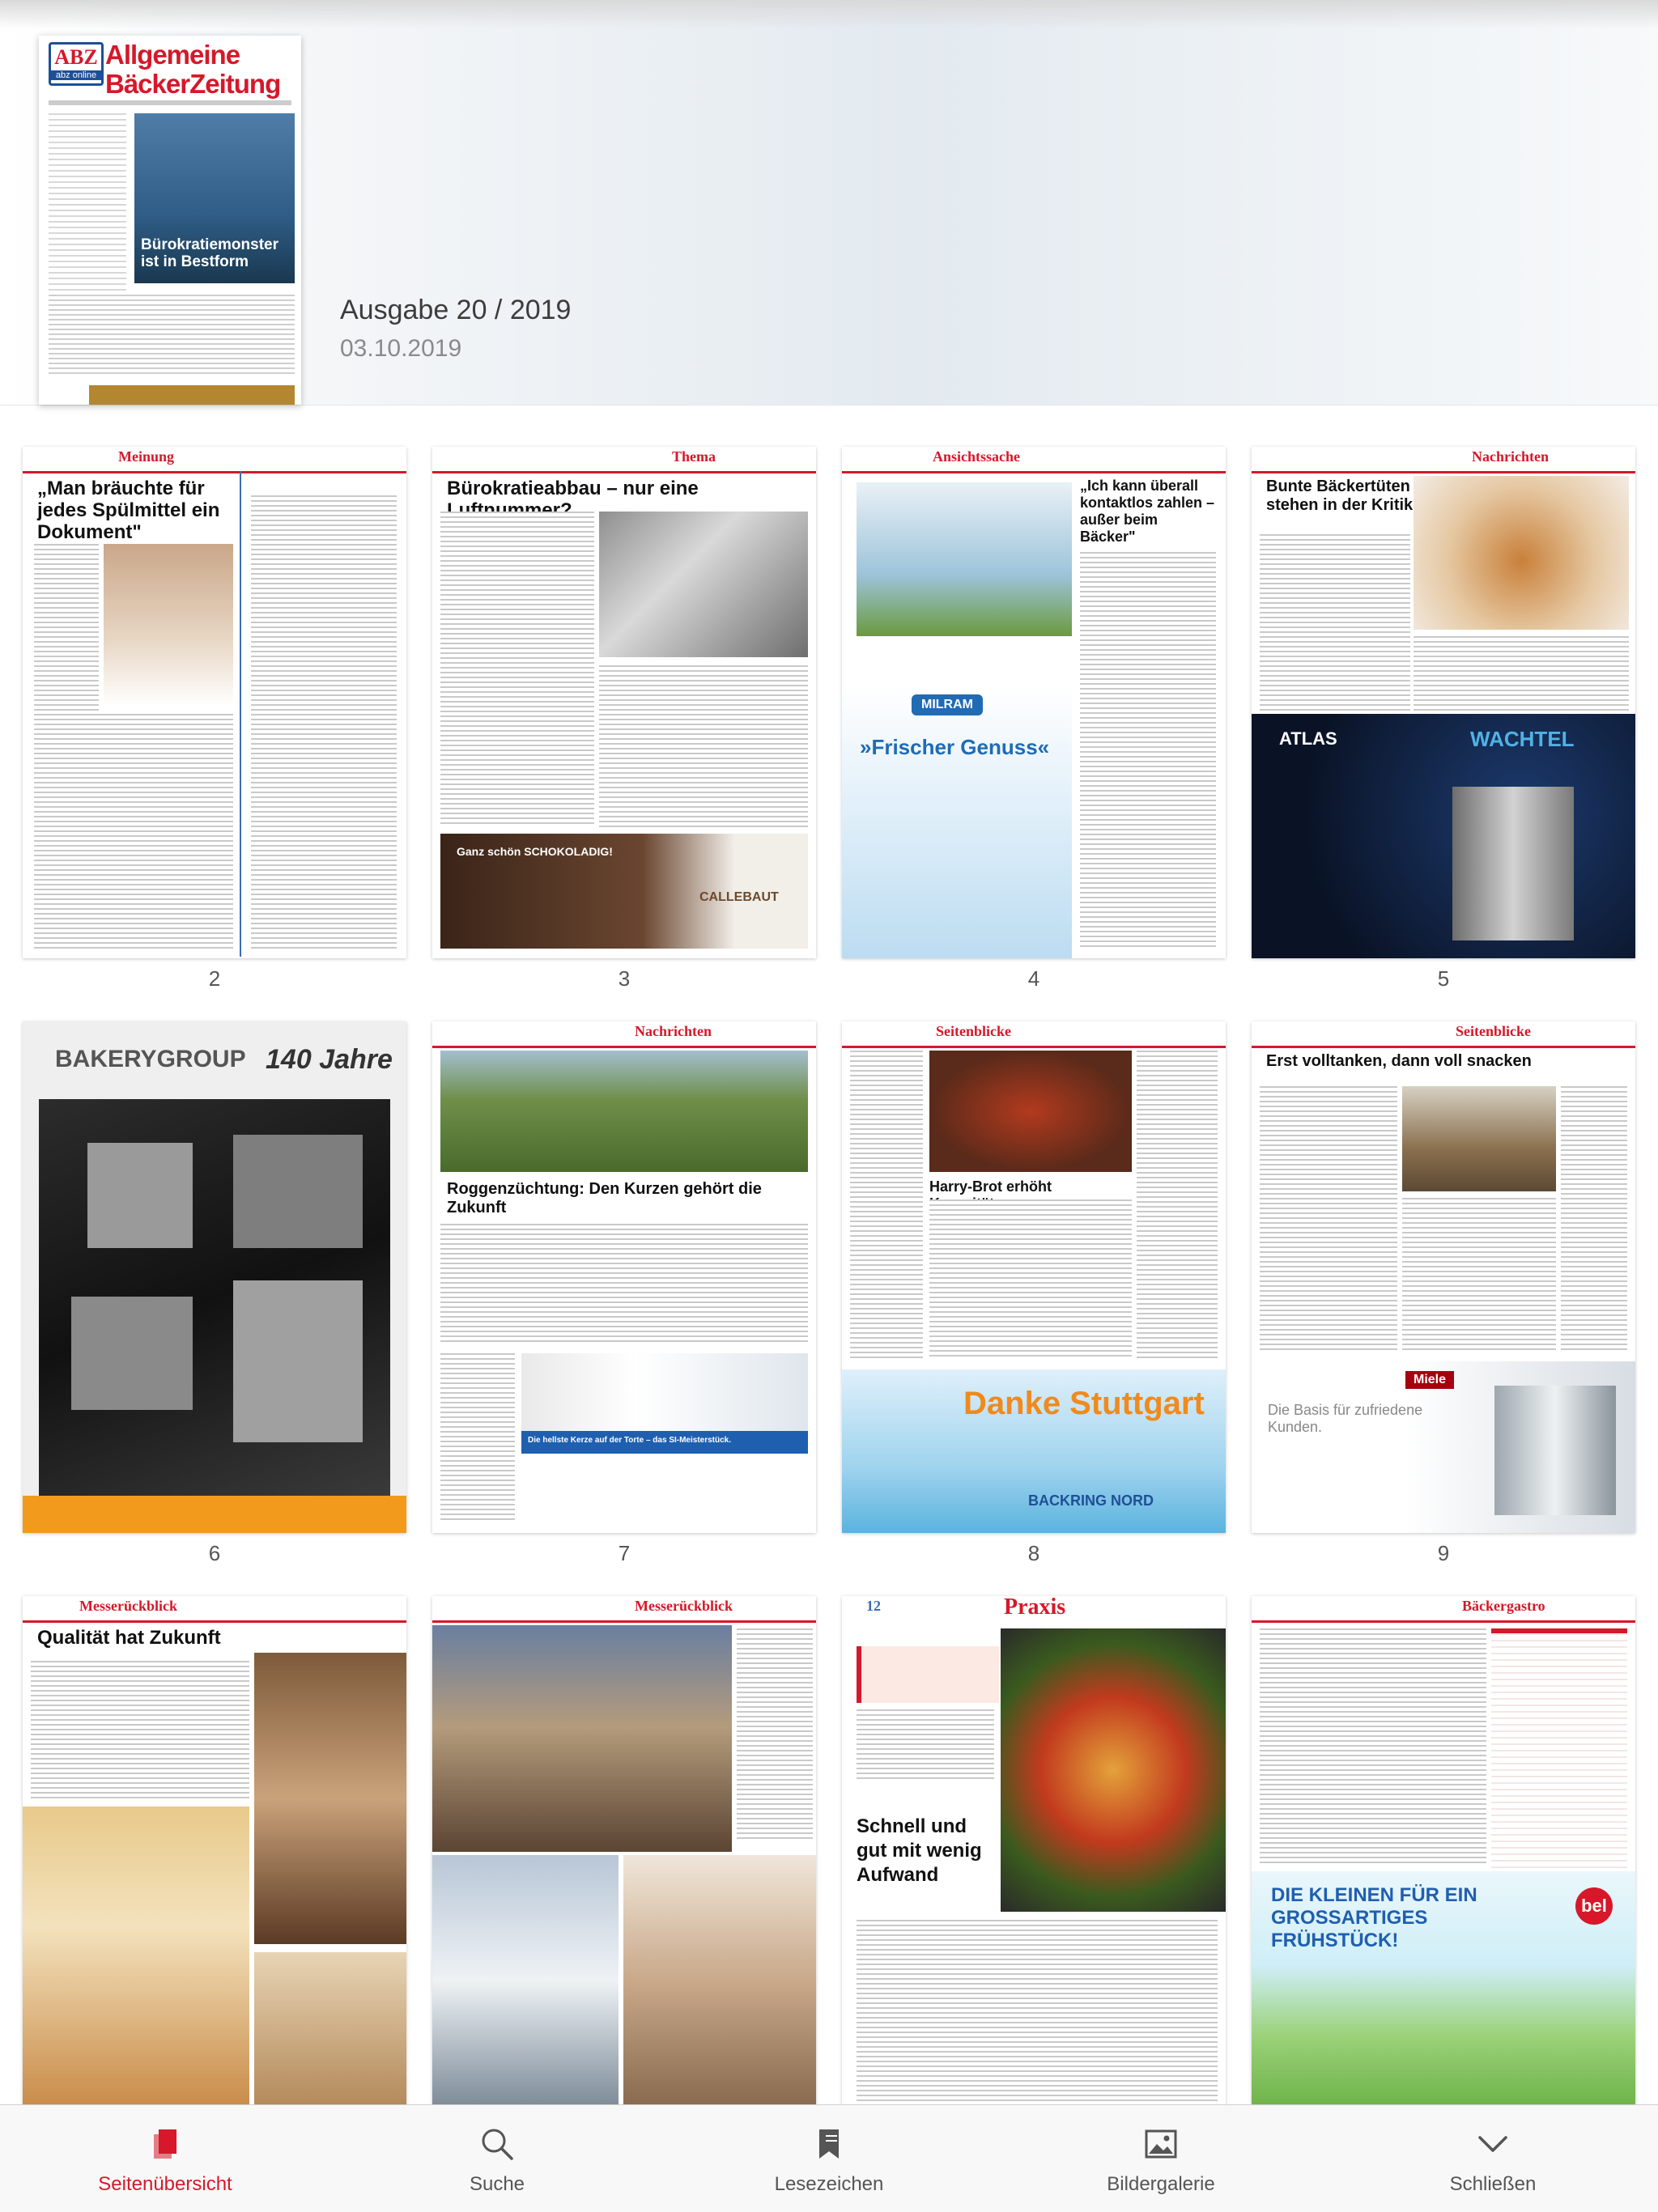 Image resolution: width=1658 pixels, height=2212 pixels. Describe the element at coordinates (673, 1031) in the screenshot. I see `page-section: Nachrichten` at that location.